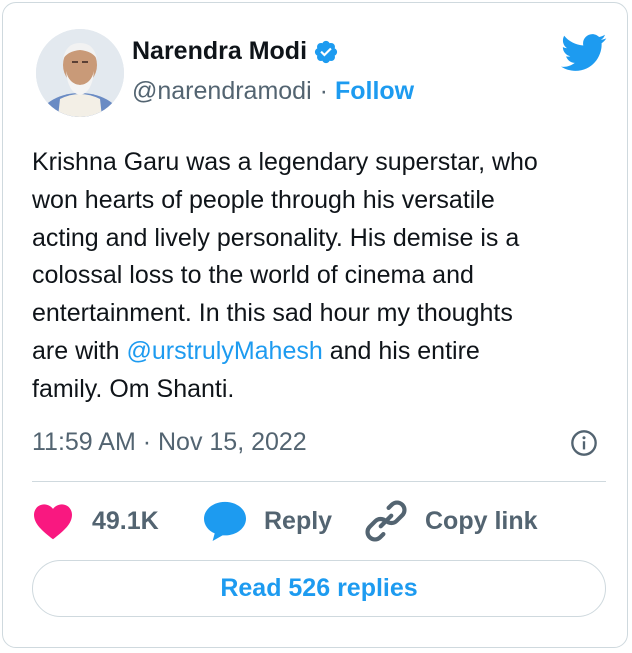  Describe the element at coordinates (53, 522) in the screenshot. I see `heart-icon` at that location.